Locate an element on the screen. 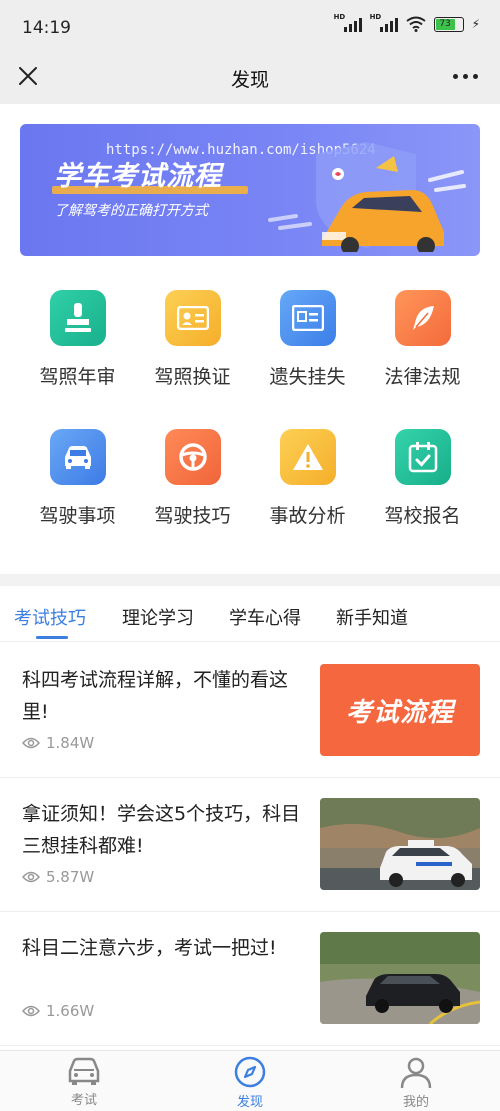  grid-item-driving-notes: 驾驶事项 is located at coordinates (77, 478).